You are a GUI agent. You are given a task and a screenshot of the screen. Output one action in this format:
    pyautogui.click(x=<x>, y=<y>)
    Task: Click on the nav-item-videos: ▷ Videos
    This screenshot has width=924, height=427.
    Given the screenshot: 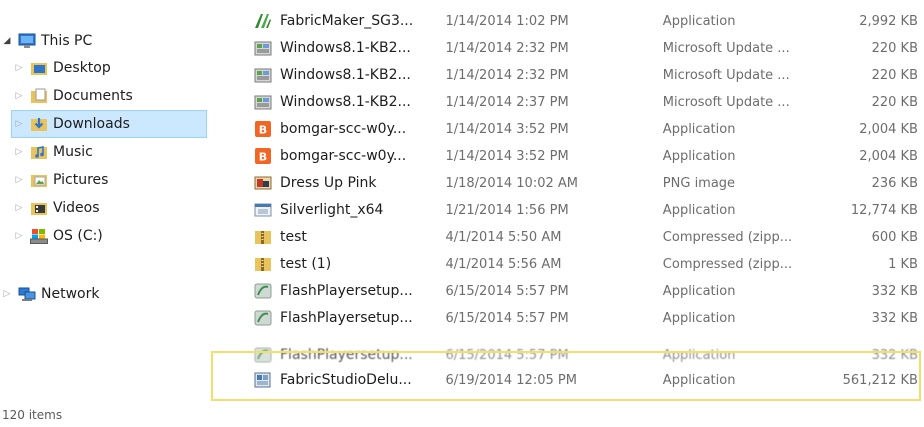 What is the action you would take?
    pyautogui.click(x=56, y=208)
    